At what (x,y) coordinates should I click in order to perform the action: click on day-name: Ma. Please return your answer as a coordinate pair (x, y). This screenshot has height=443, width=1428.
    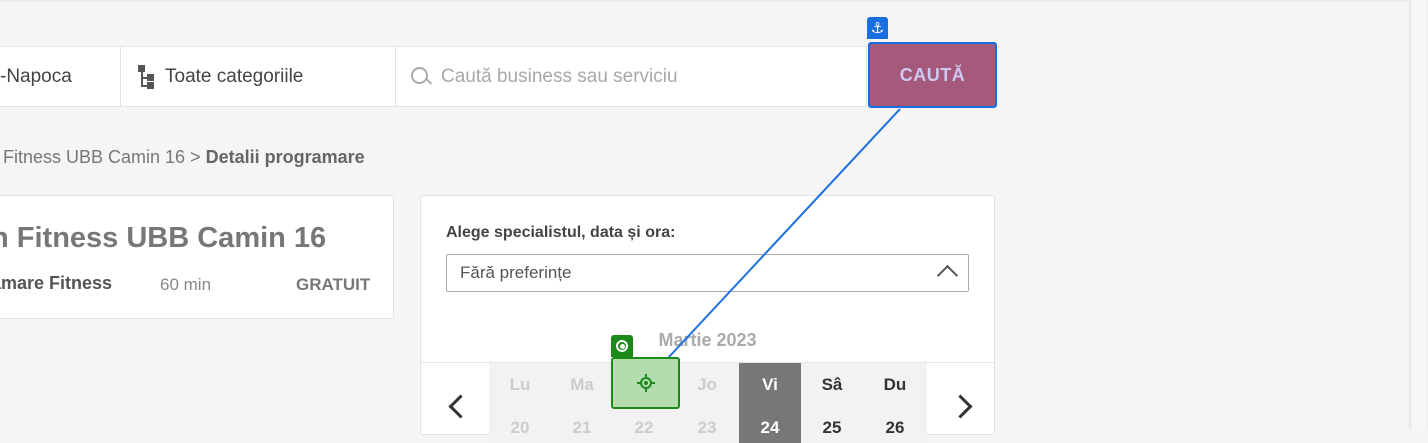
    Looking at the image, I should click on (582, 384).